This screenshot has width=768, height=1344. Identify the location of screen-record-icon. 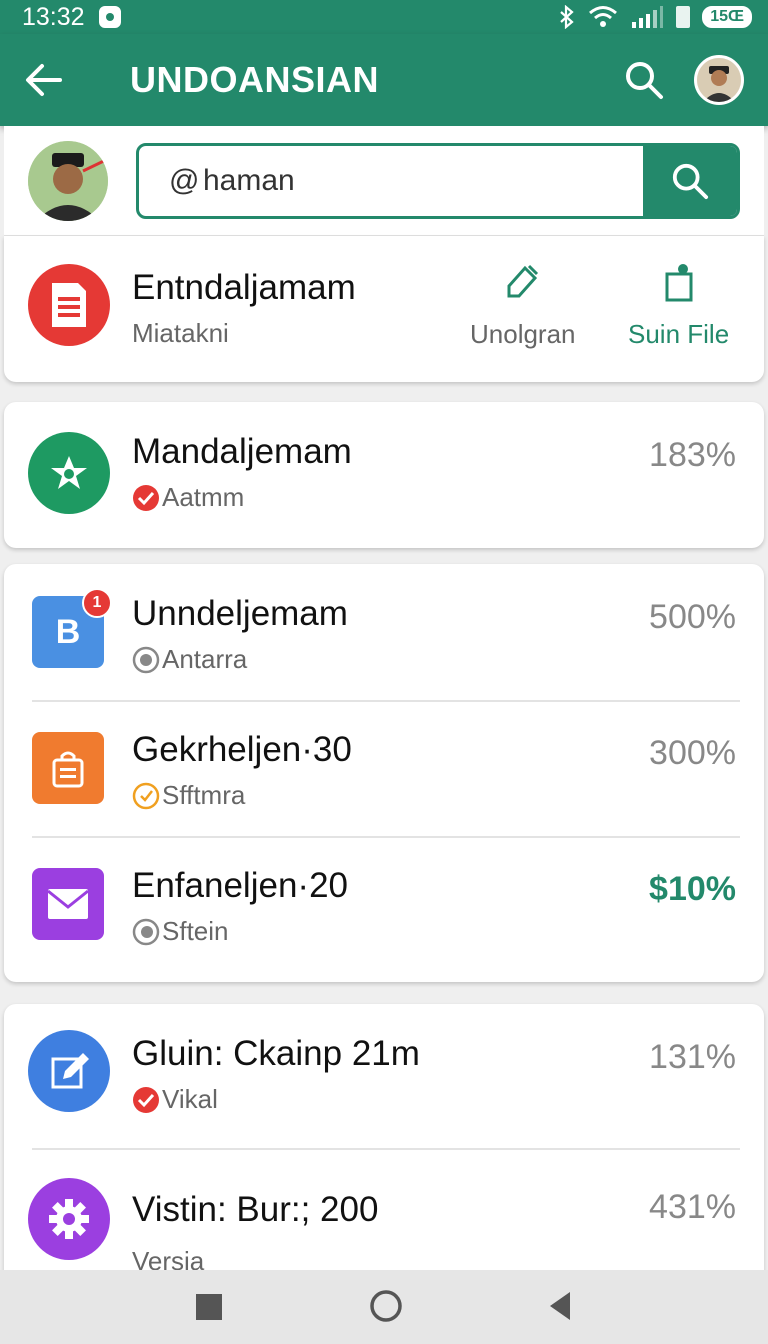
(109, 17).